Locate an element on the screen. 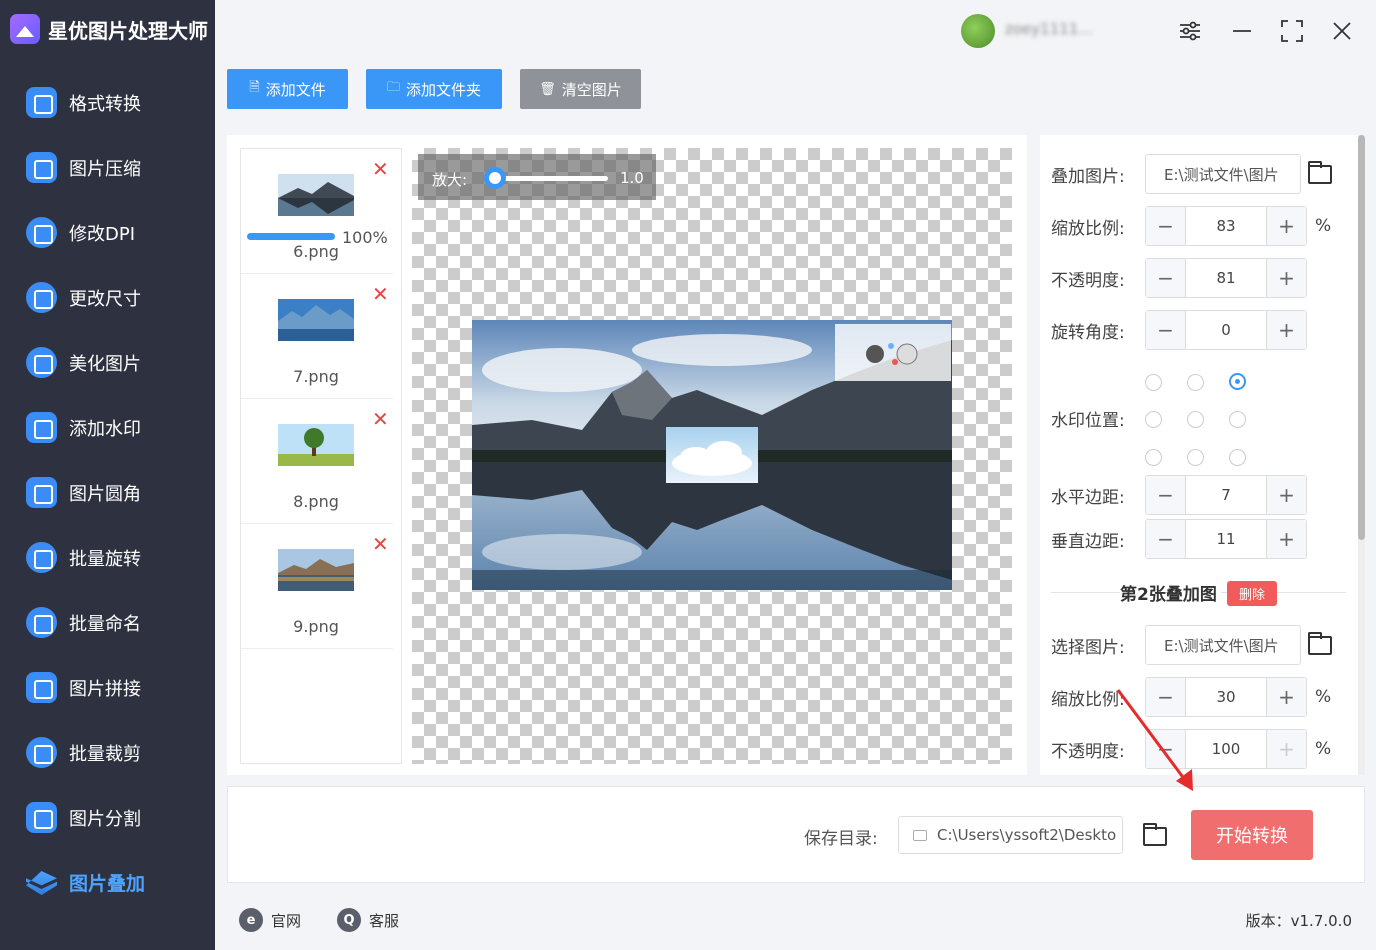  list-item: ✕ 9.png is located at coordinates (317, 586).